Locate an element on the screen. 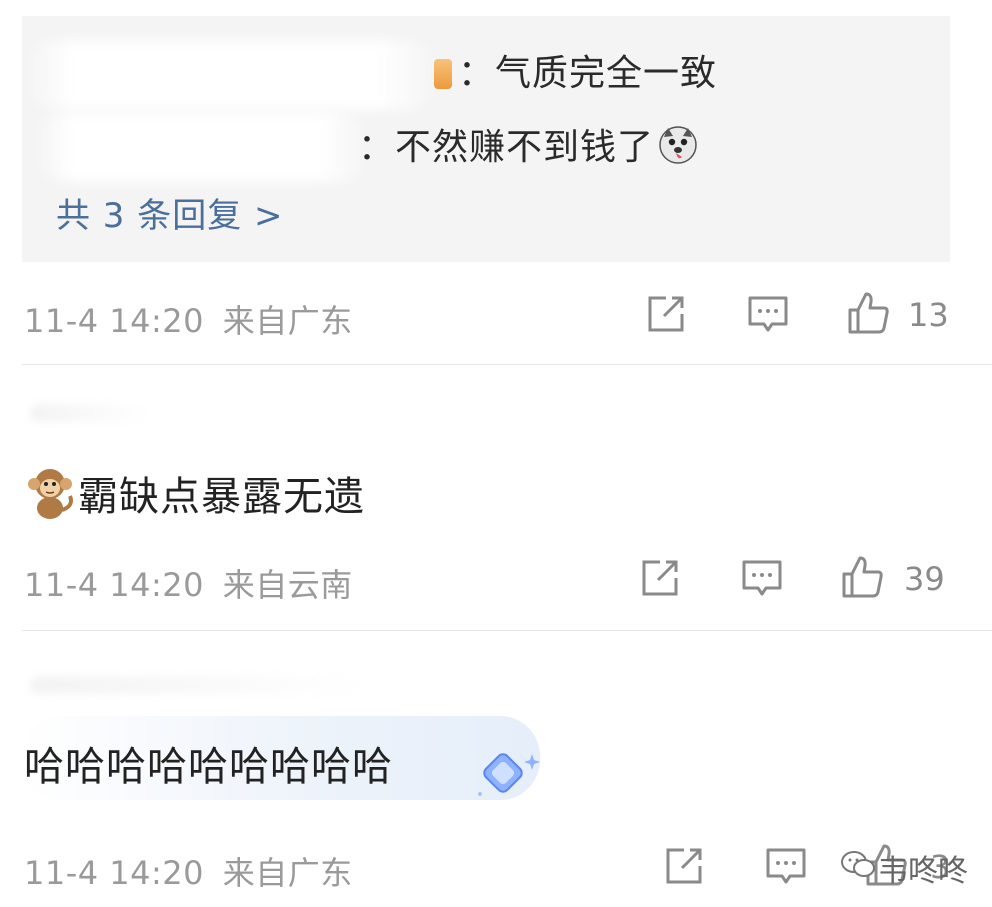 Image resolution: width=992 pixels, height=907 pixels. comment-text: 霸缺点暴露无遗 is located at coordinates (195, 493).